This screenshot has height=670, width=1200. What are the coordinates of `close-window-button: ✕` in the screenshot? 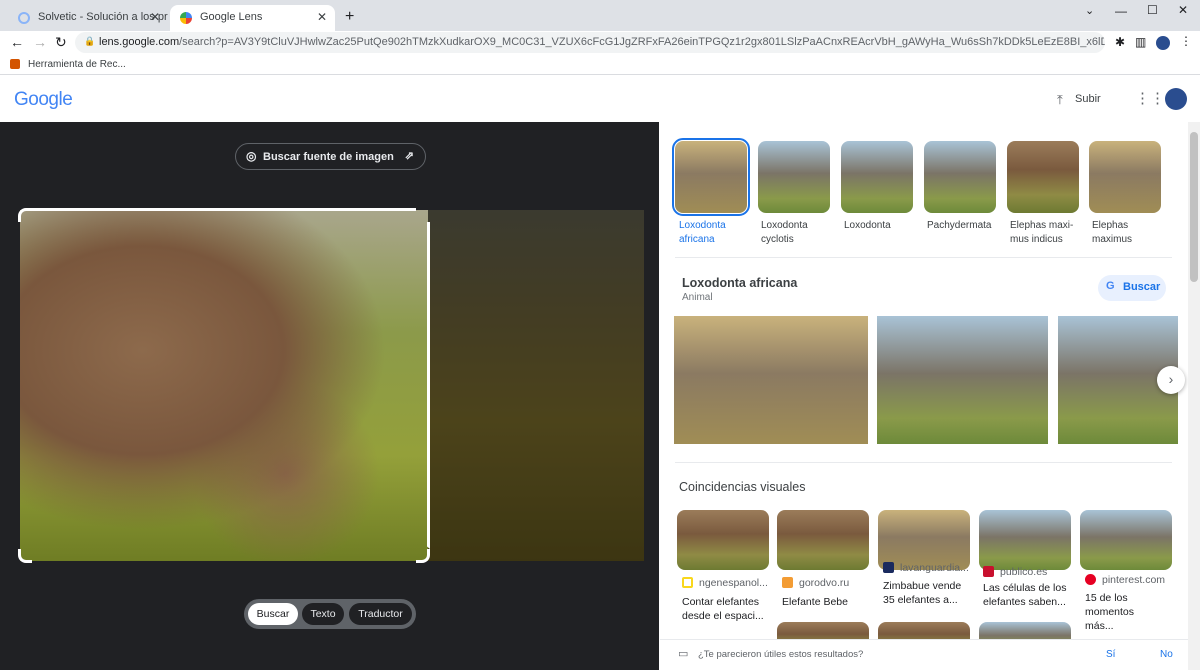 It's located at (1183, 10).